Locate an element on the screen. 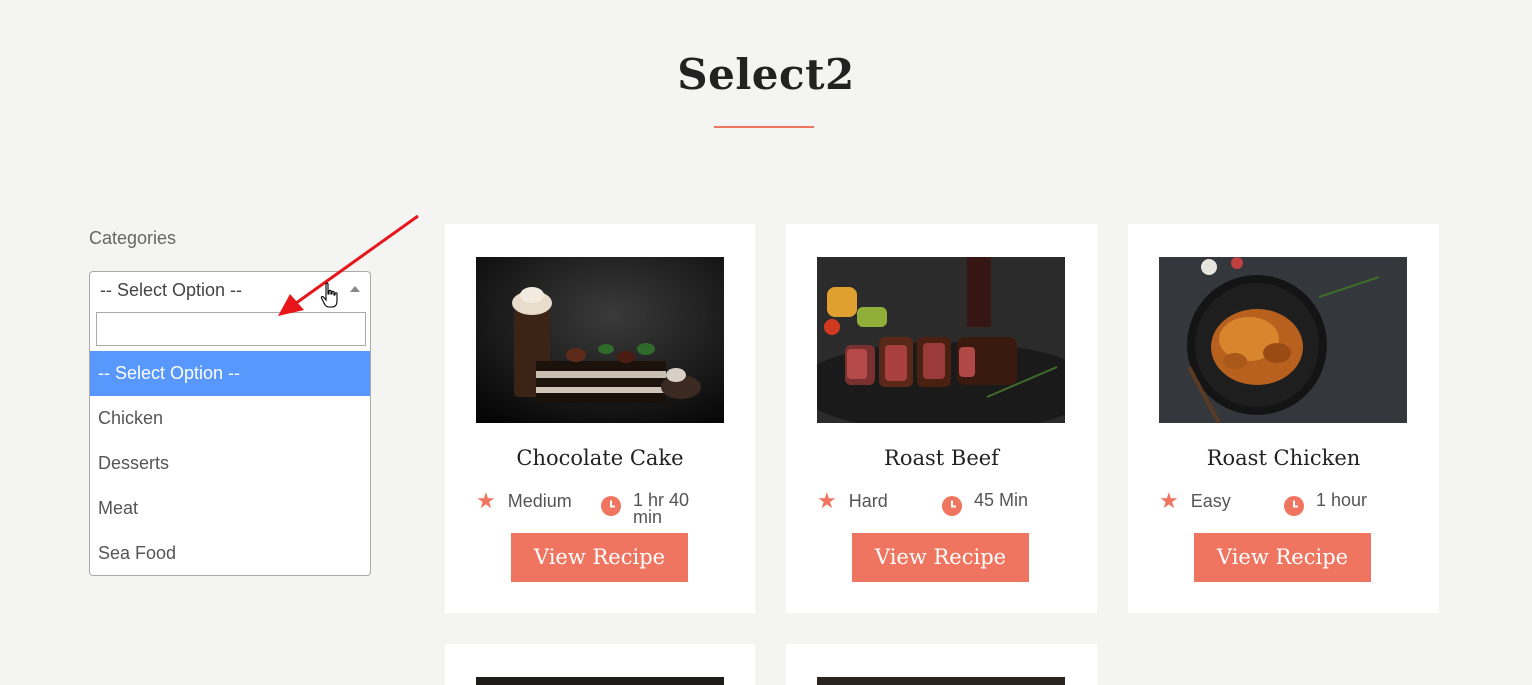 This screenshot has width=1532, height=685. option-sea-food: Sea Food is located at coordinates (230, 553).